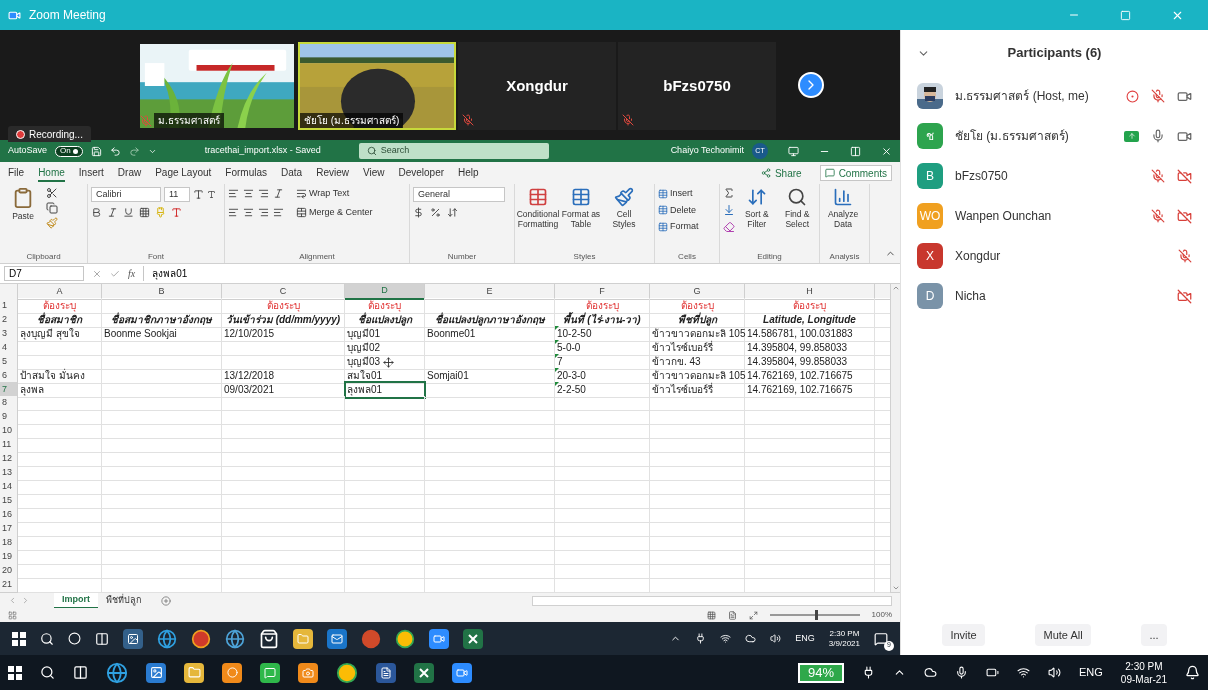  I want to click on indent-icon, so click(278, 212).